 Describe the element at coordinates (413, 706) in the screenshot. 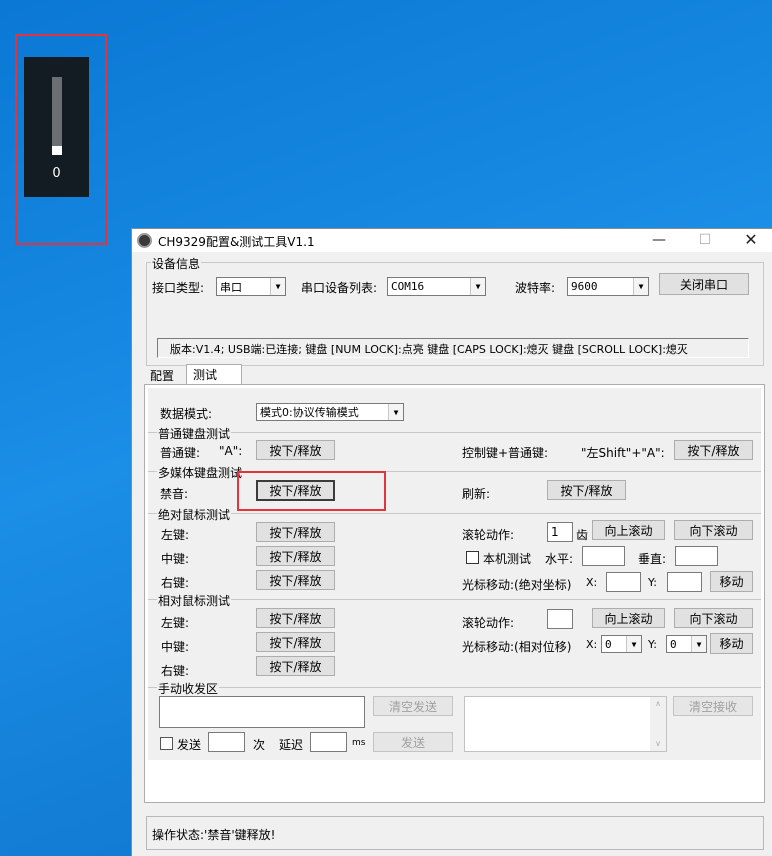

I see `clear-send-button: 清空发送` at that location.